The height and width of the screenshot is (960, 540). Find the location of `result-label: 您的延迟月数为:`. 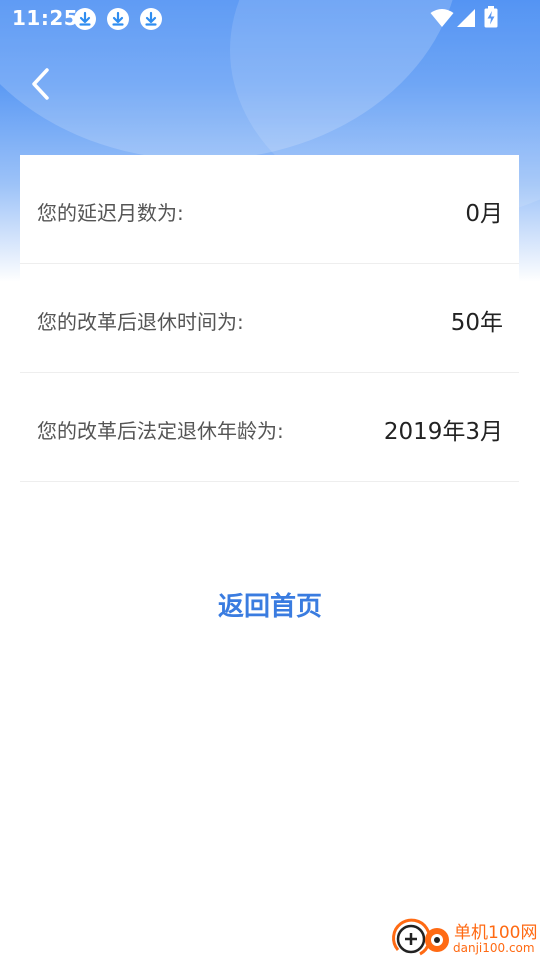

result-label: 您的延迟月数为: is located at coordinates (110, 213).